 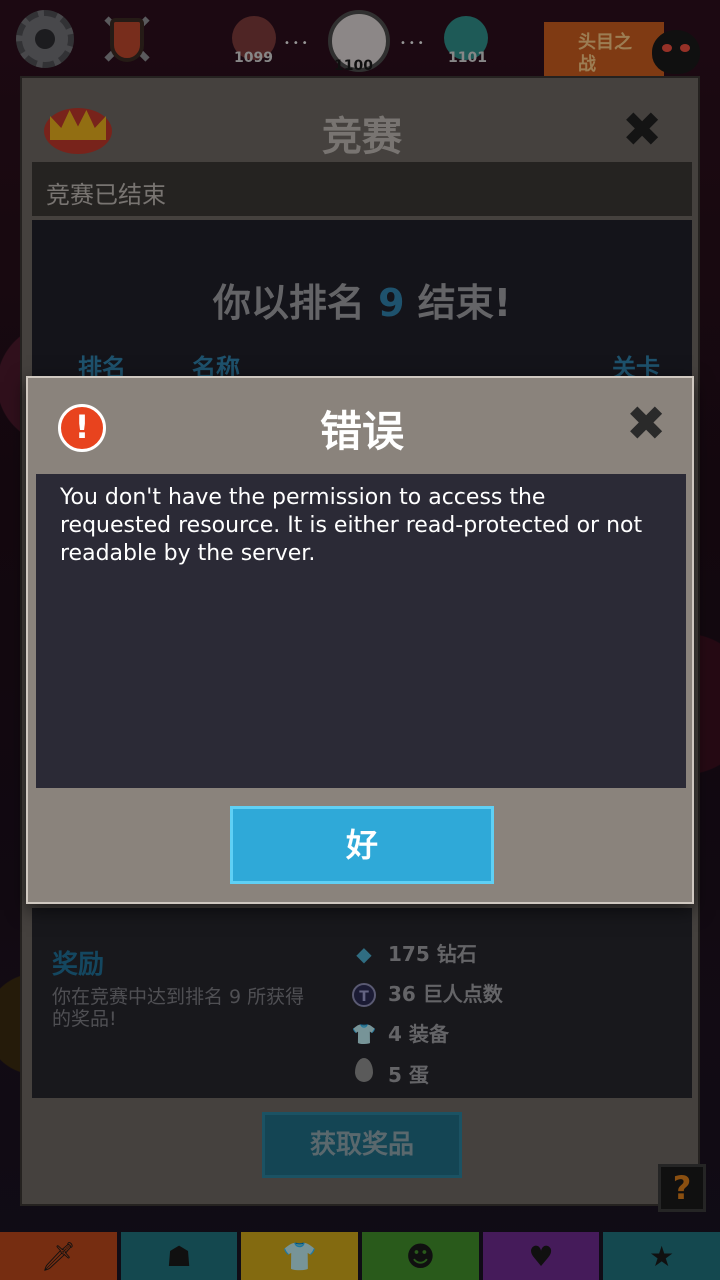 What do you see at coordinates (362, 845) in the screenshot?
I see `ok-button: 好` at bounding box center [362, 845].